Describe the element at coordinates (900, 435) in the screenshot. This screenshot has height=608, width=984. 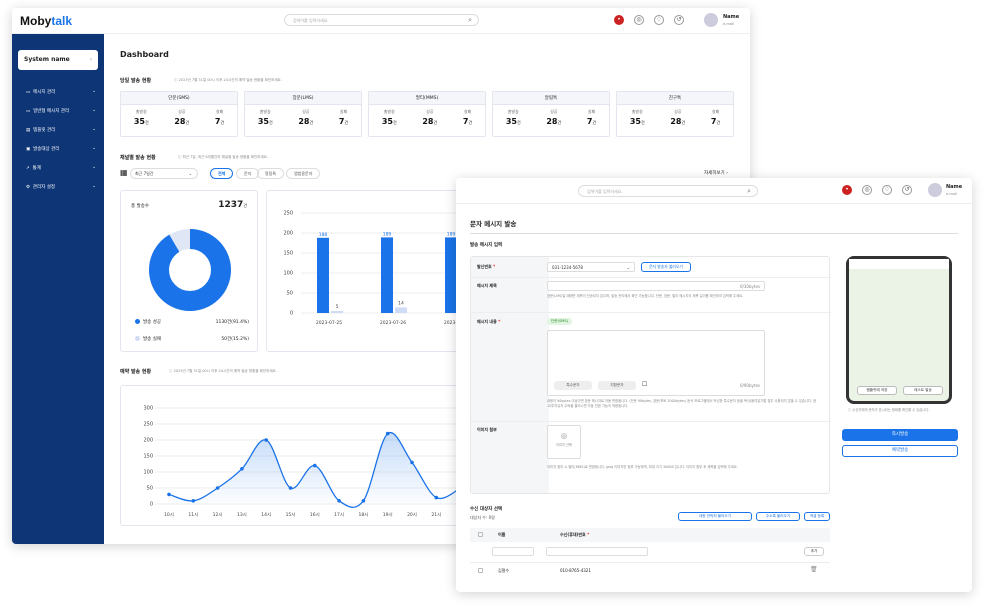
I see `send-now-button: 즉시발송` at that location.